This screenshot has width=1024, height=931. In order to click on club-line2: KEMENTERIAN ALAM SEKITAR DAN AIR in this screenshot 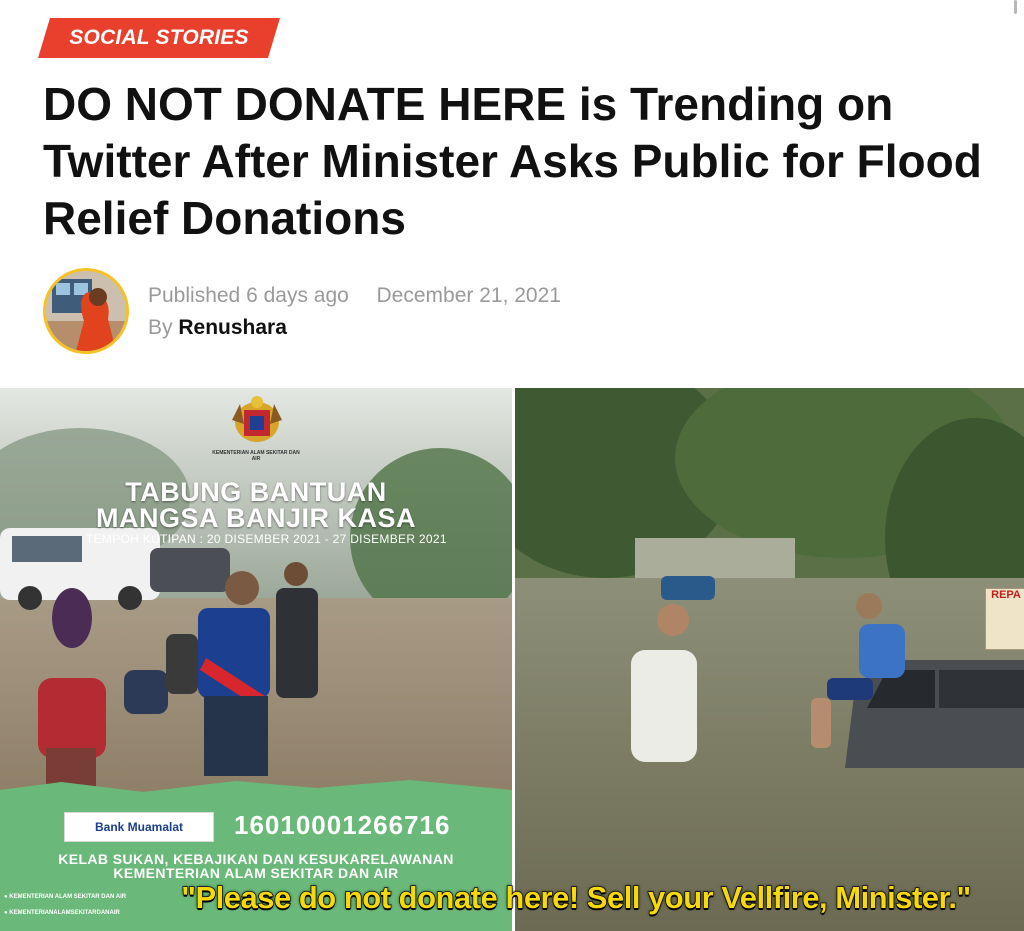, I will do `click(256, 873)`.